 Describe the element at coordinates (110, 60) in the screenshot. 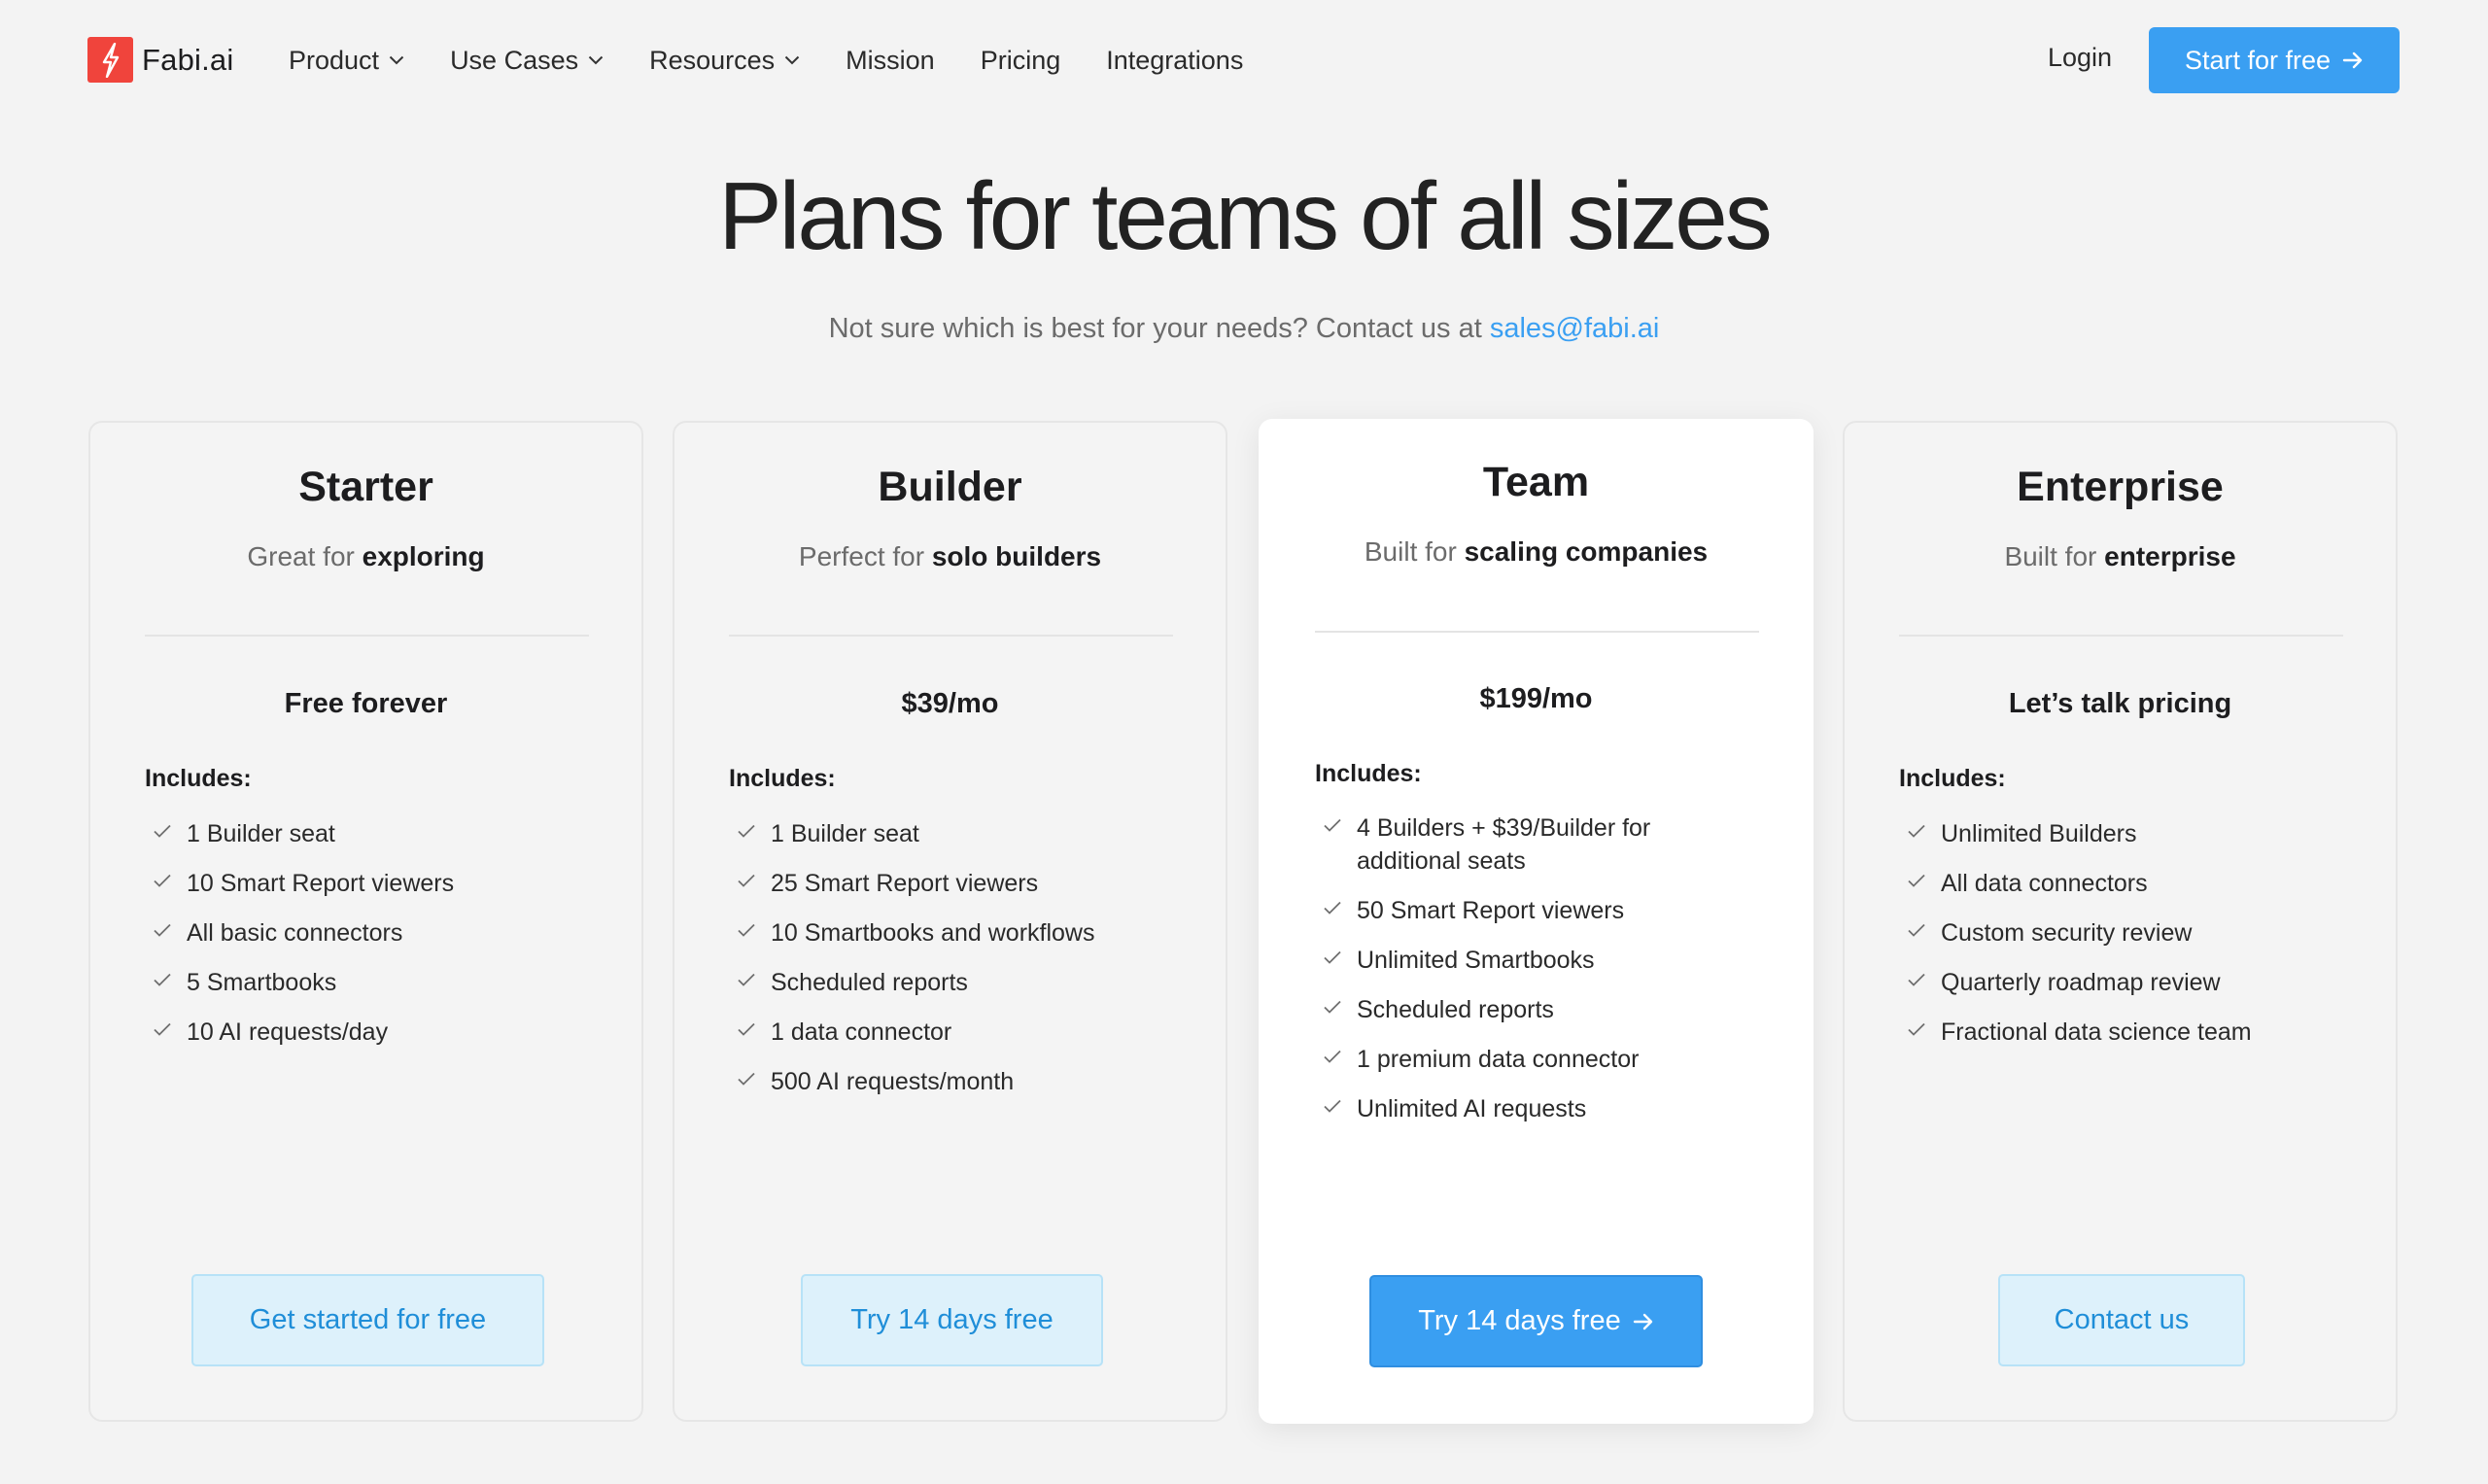

I see `lightning-bolt-icon` at that location.